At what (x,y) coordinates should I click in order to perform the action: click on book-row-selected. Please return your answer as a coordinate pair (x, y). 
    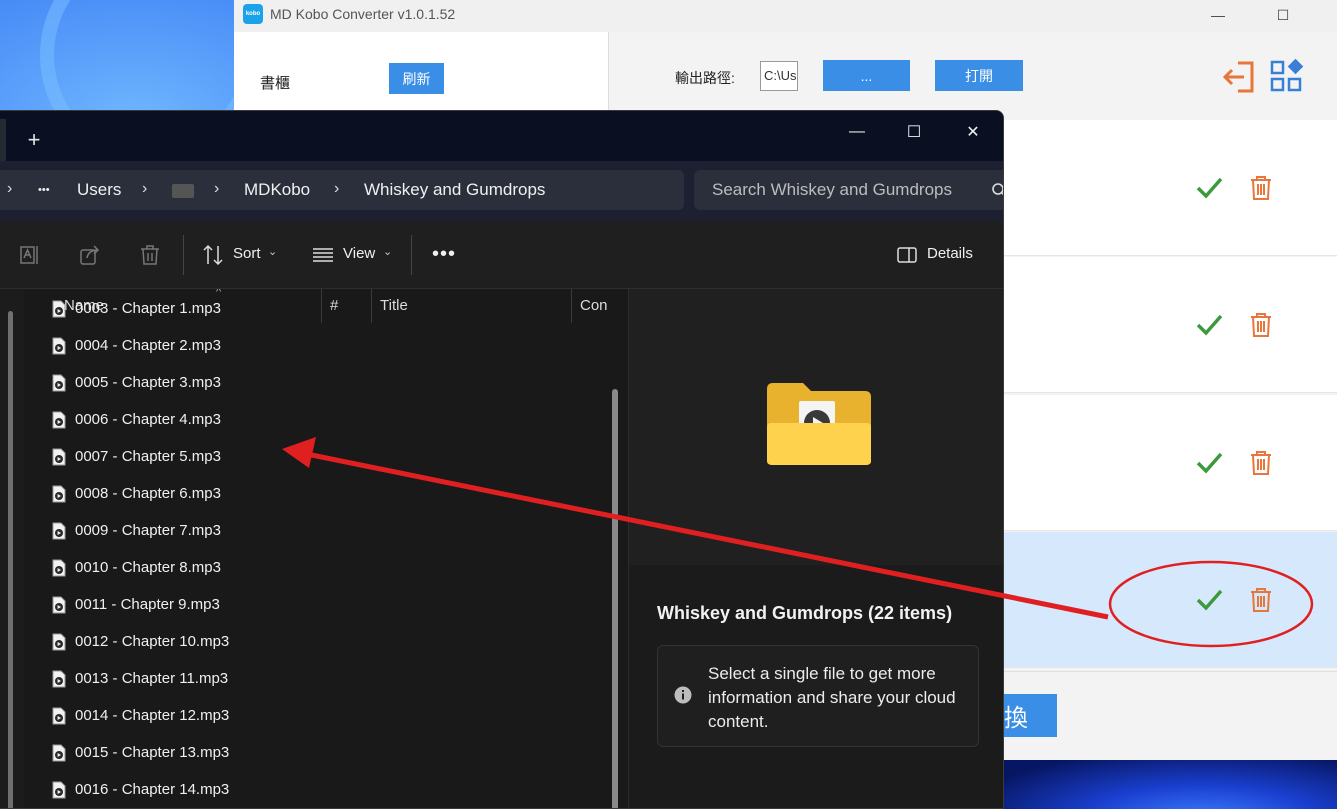
    Looking at the image, I should click on (1170, 600).